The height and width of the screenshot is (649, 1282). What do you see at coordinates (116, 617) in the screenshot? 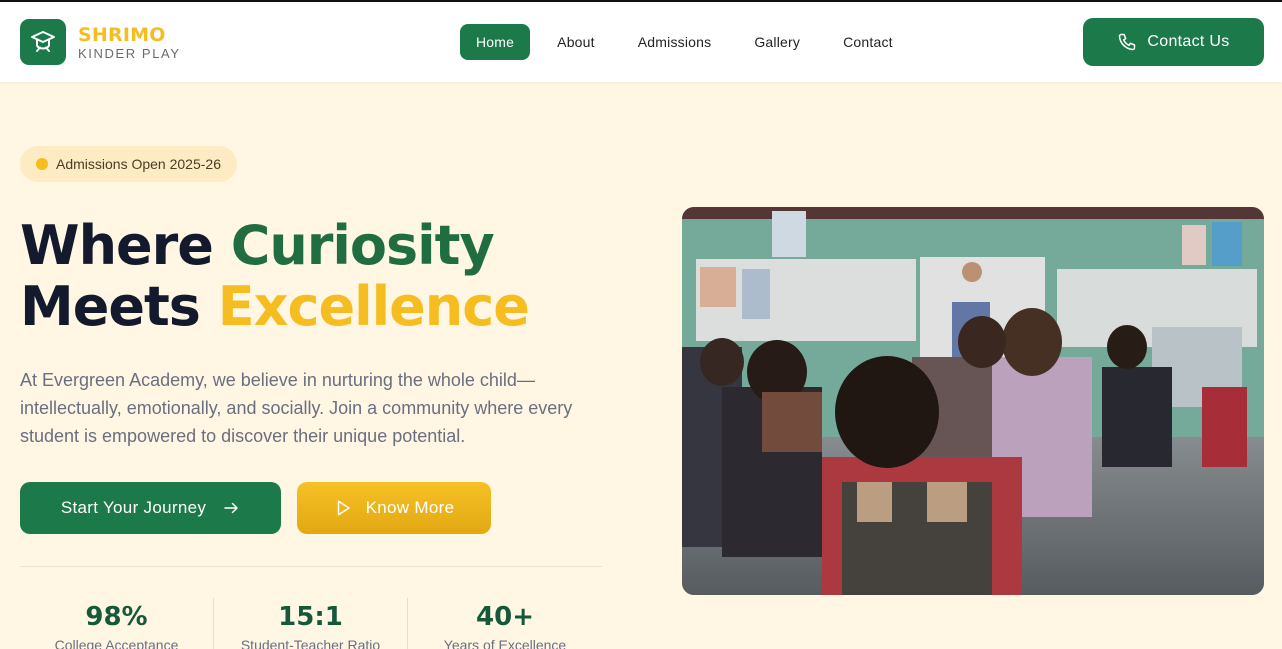
I see `stat-value: 98%` at bounding box center [116, 617].